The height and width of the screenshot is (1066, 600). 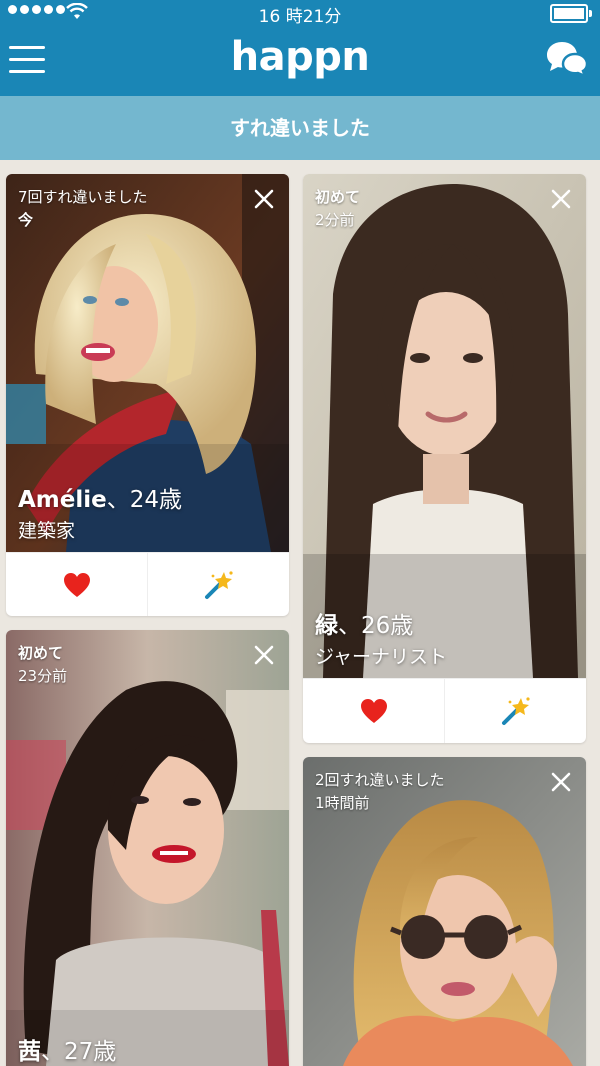 I want to click on profile-card: 2回すれ違いました 1時間前, so click(x=444, y=911).